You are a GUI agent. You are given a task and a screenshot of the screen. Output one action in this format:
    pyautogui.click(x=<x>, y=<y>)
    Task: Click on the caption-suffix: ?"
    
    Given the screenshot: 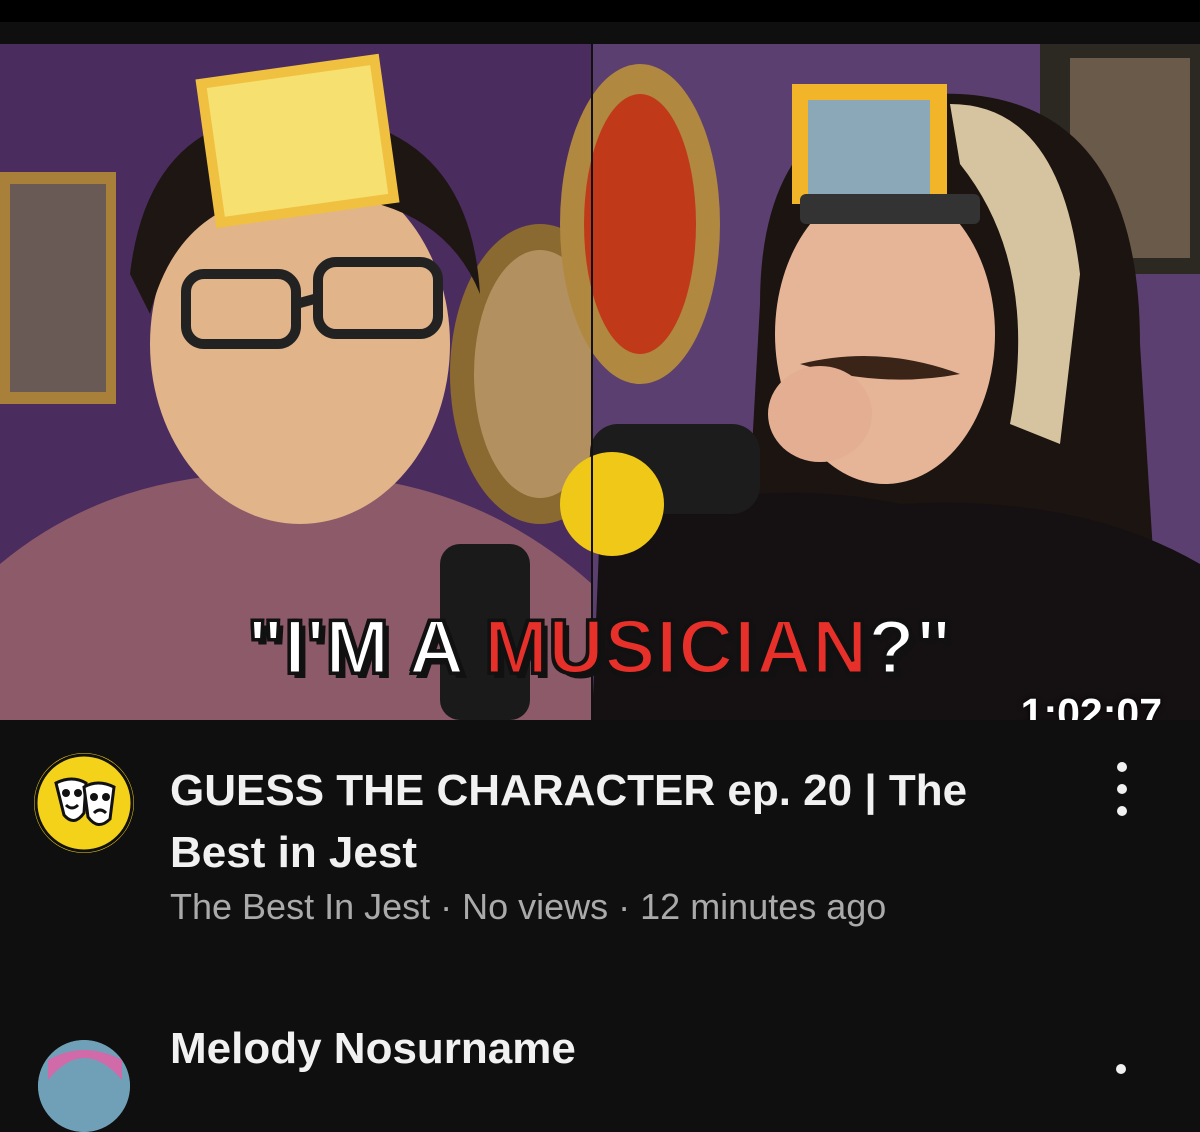 What is the action you would take?
    pyautogui.click(x=910, y=648)
    